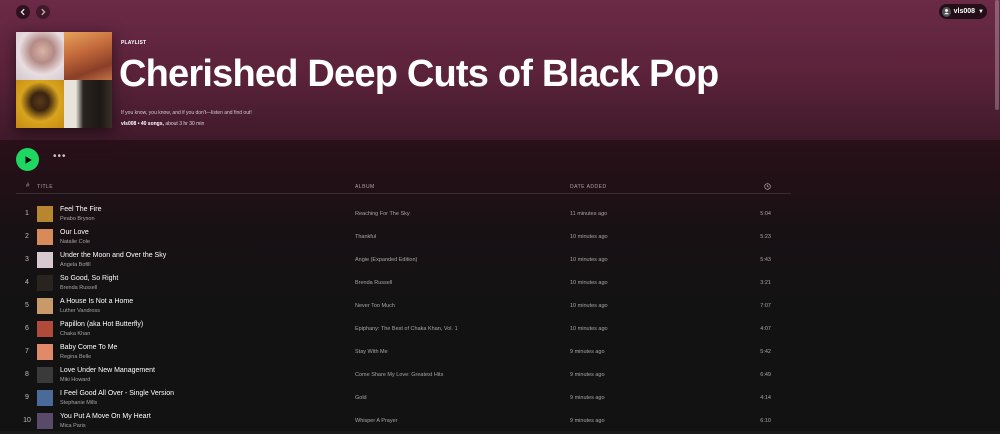 The width and height of the screenshot is (1000, 434). What do you see at coordinates (75, 357) in the screenshot?
I see `track-artist: Regina Belle` at bounding box center [75, 357].